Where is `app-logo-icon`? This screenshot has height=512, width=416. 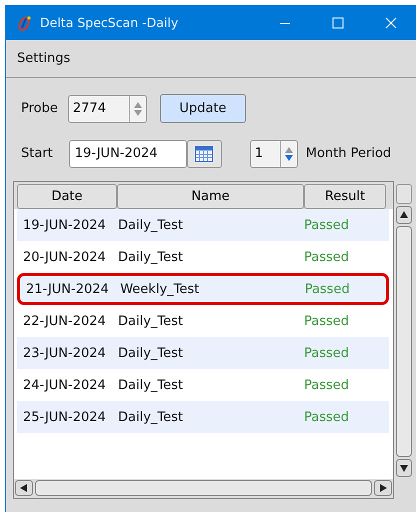 app-logo-icon is located at coordinates (24, 22).